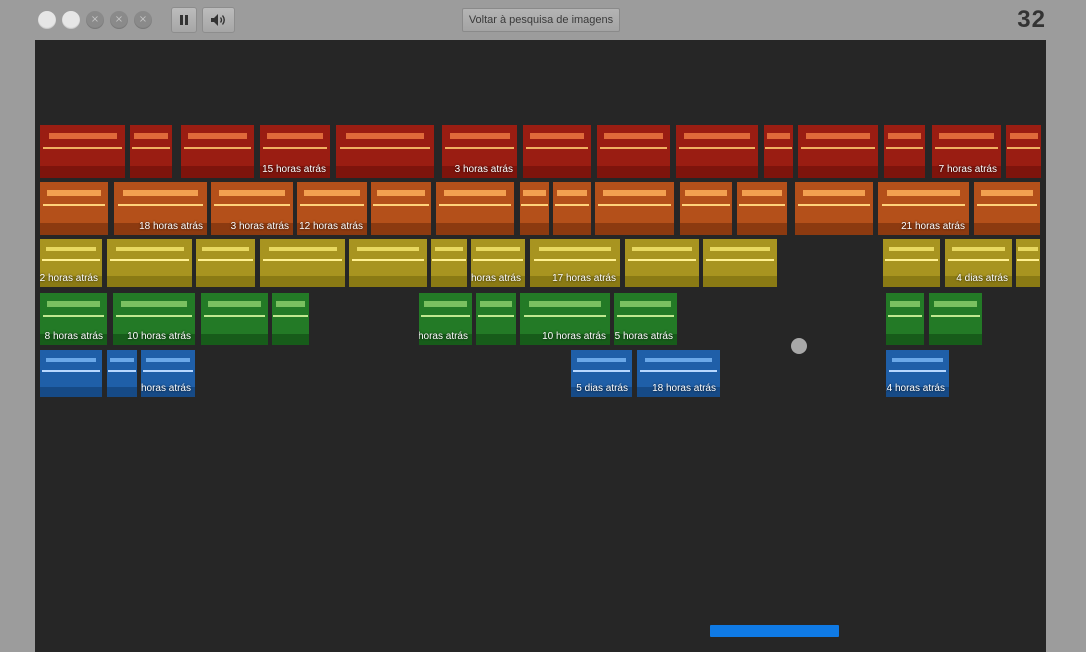 The width and height of the screenshot is (1086, 652). I want to click on brick-time-label: 12 horas atrás, so click(331, 226).